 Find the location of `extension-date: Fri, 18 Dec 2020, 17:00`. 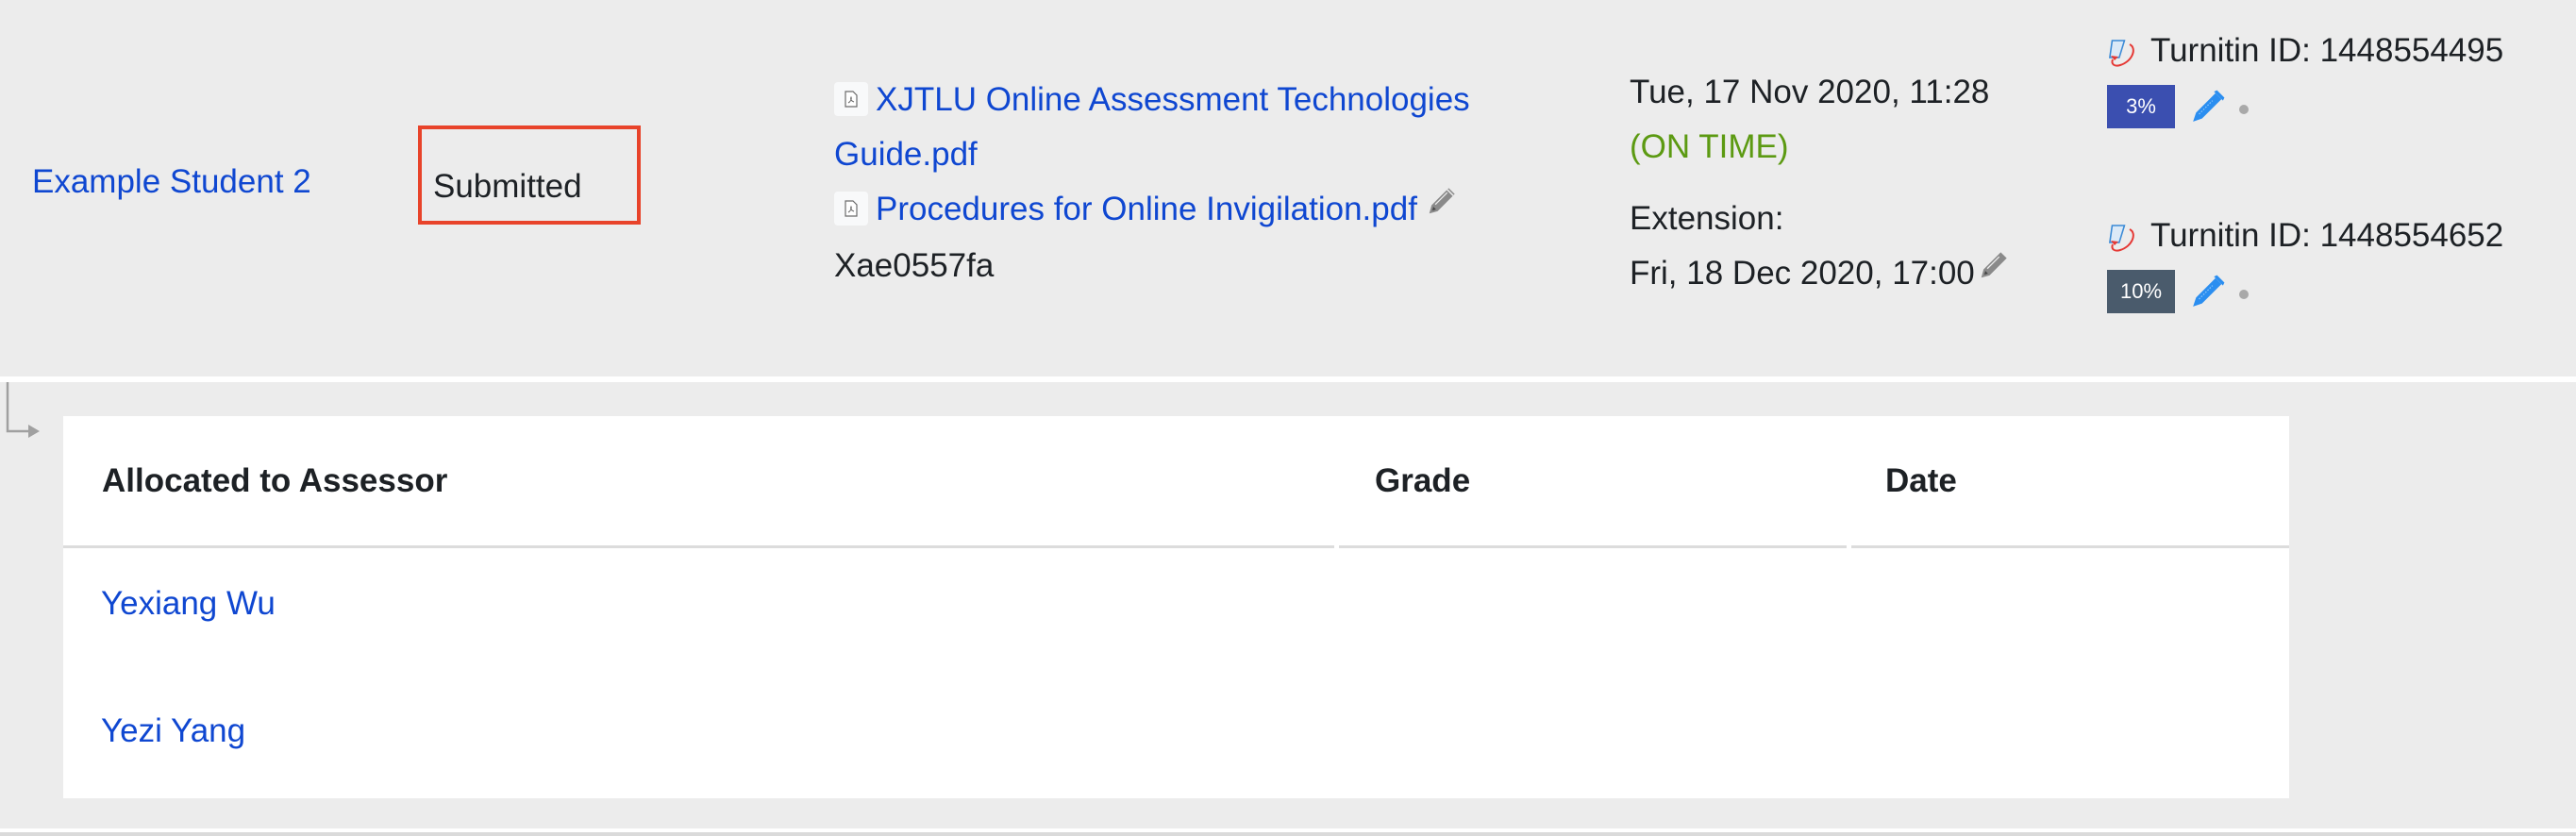

extension-date: Fri, 18 Dec 2020, 17:00 is located at coordinates (1802, 273).